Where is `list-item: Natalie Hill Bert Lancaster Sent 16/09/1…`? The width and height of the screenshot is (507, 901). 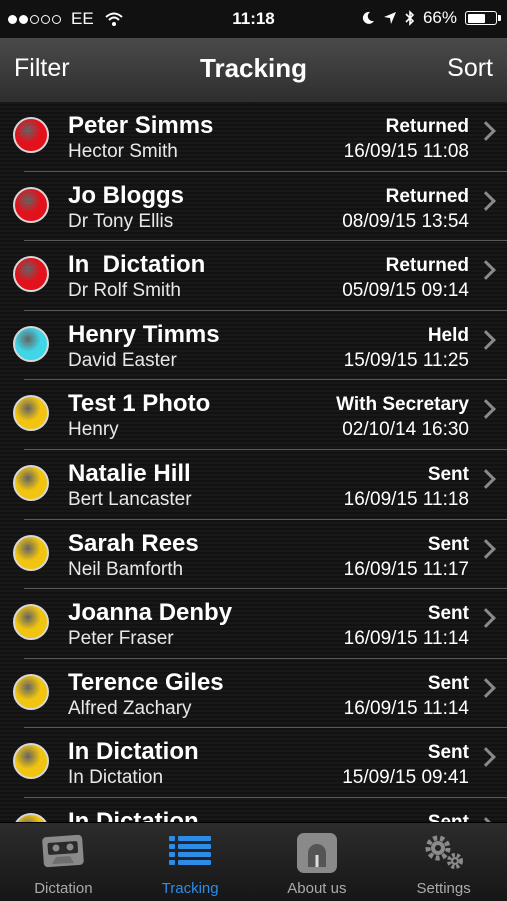 list-item: Natalie Hill Bert Lancaster Sent 16/09/1… is located at coordinates (253, 485).